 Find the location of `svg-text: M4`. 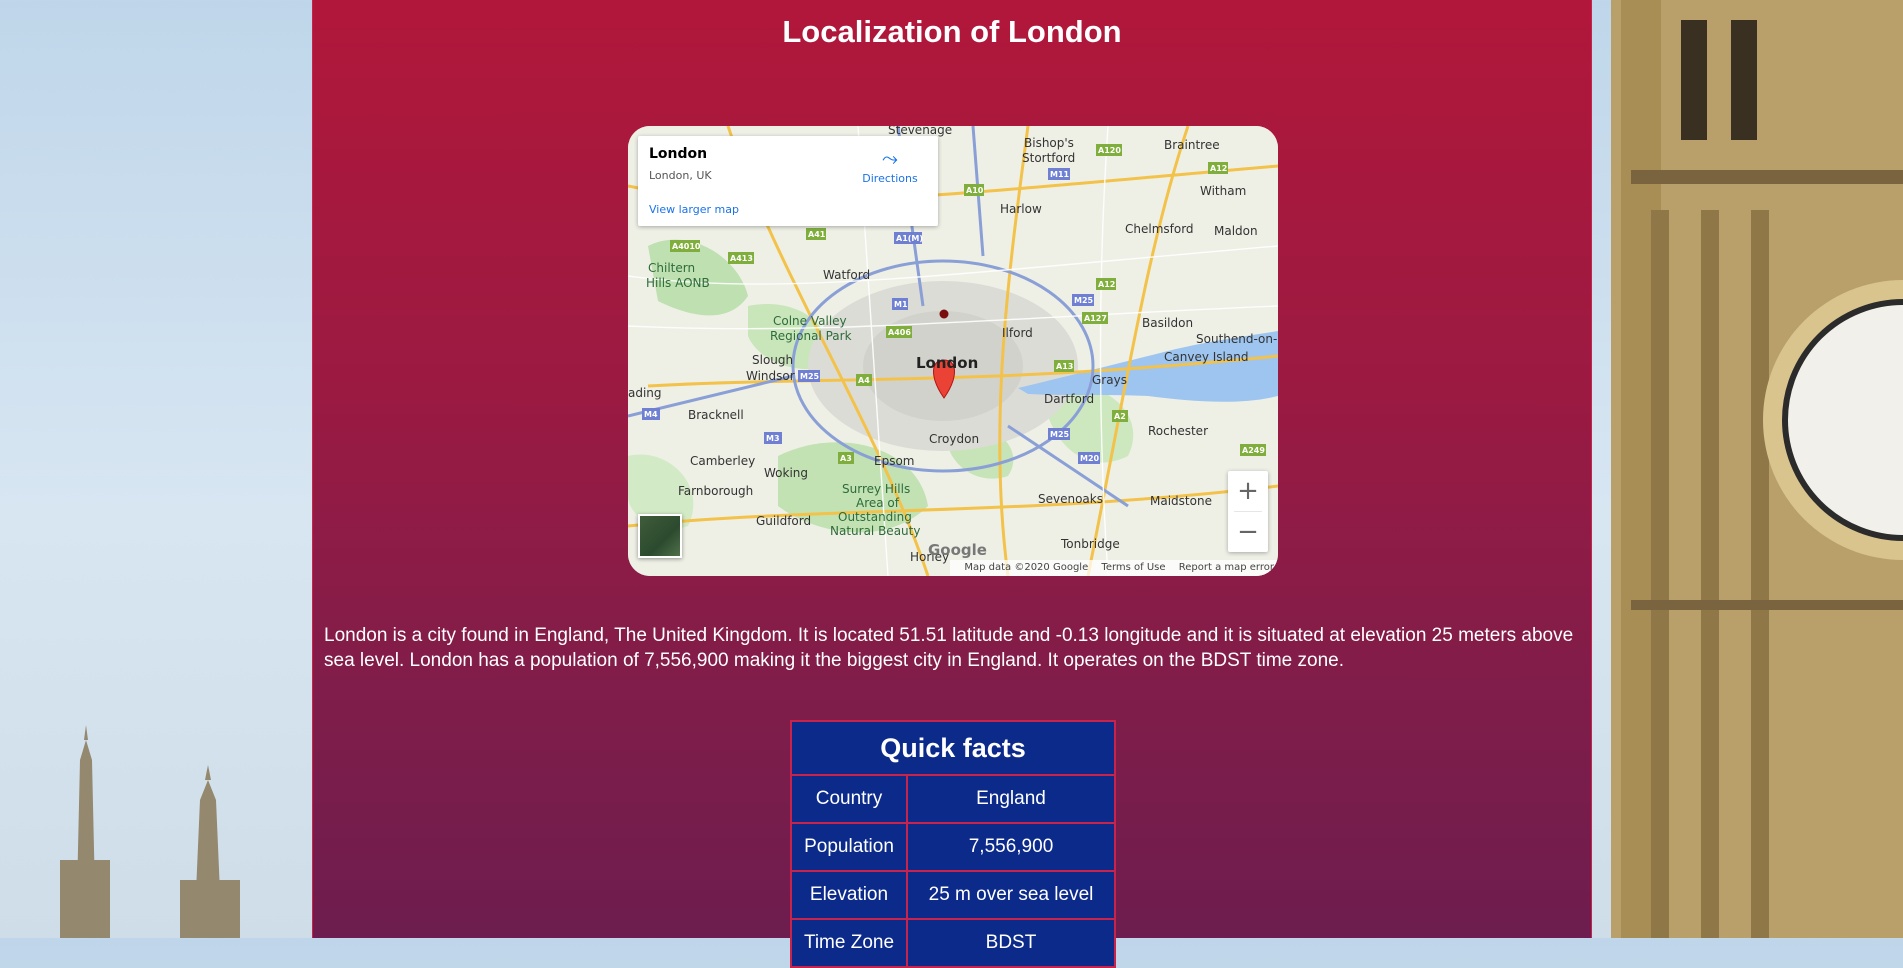

svg-text: M4 is located at coordinates (651, 414).